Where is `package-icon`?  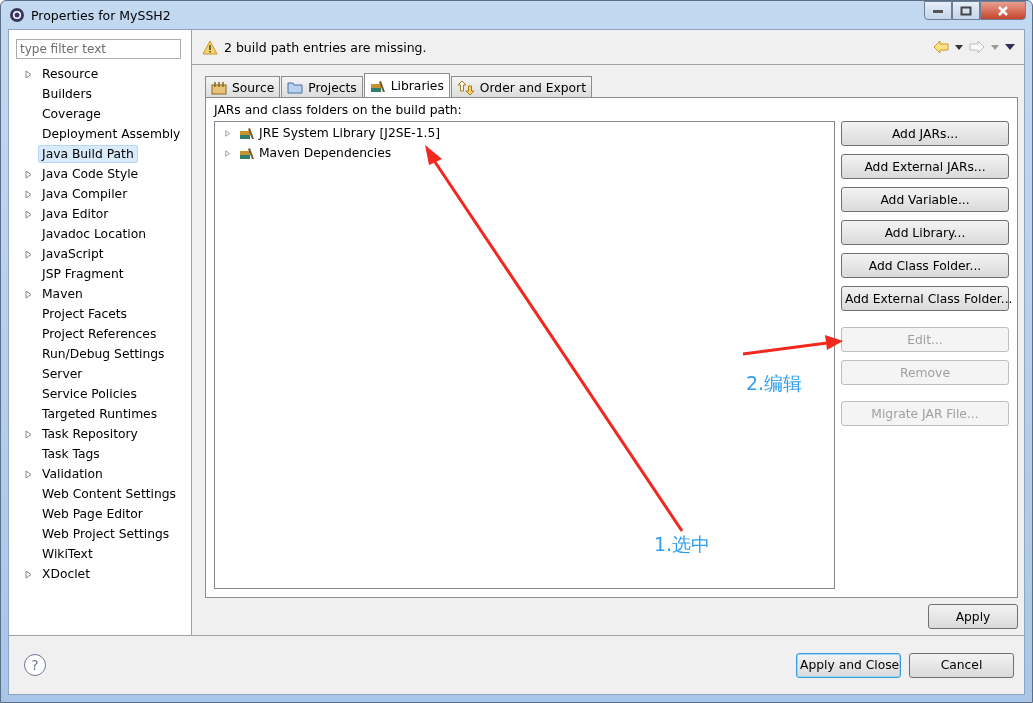 package-icon is located at coordinates (219, 87).